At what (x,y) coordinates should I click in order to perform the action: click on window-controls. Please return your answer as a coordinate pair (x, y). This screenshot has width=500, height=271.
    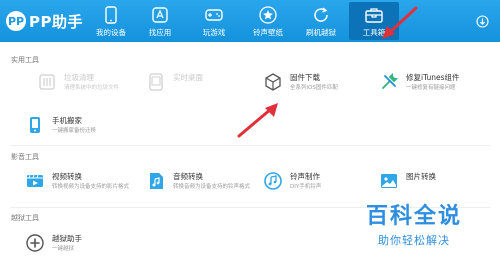
    Looking at the image, I should click on (482, 21).